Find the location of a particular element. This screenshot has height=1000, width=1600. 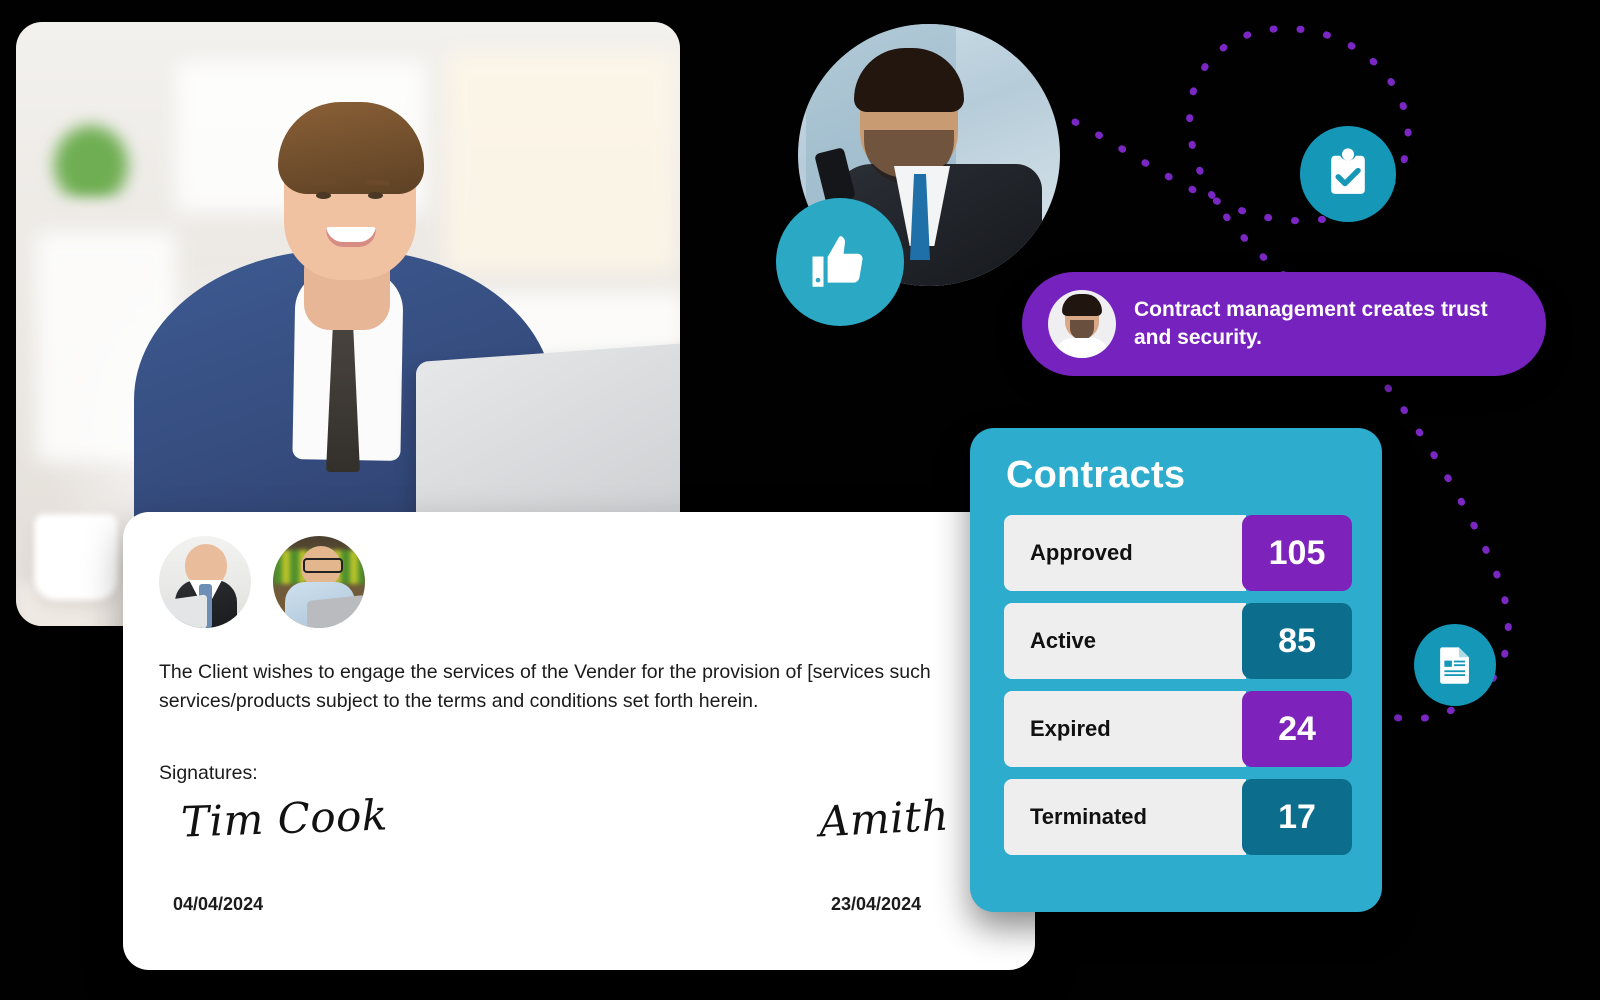

signature-right: Amith is located at coordinates (884, 818).